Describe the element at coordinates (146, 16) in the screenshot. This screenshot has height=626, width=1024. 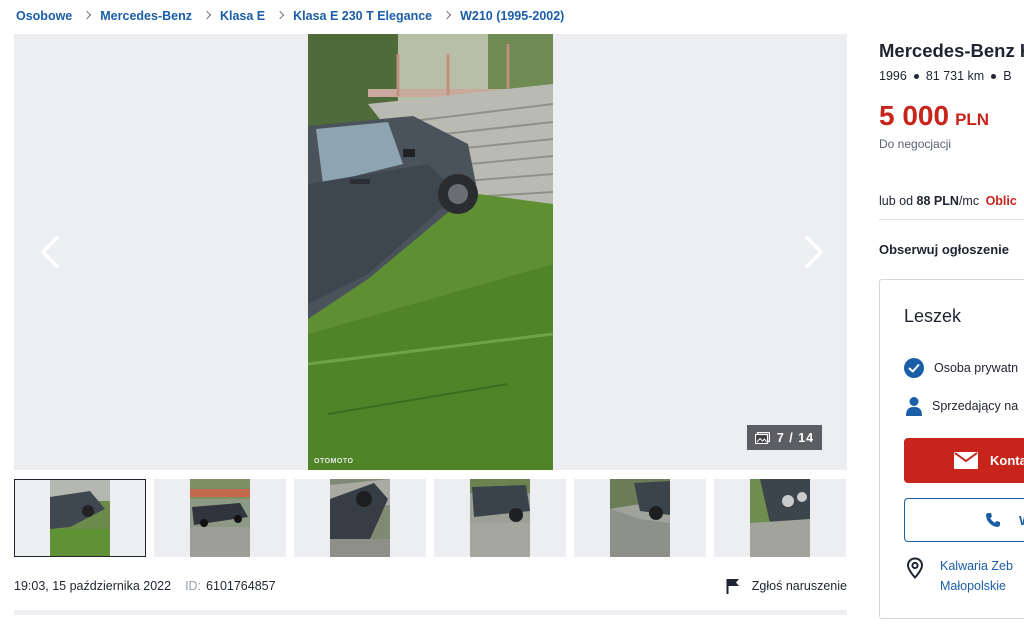
I see `breadcrumb-item-make: Mercedes-Benz` at that location.